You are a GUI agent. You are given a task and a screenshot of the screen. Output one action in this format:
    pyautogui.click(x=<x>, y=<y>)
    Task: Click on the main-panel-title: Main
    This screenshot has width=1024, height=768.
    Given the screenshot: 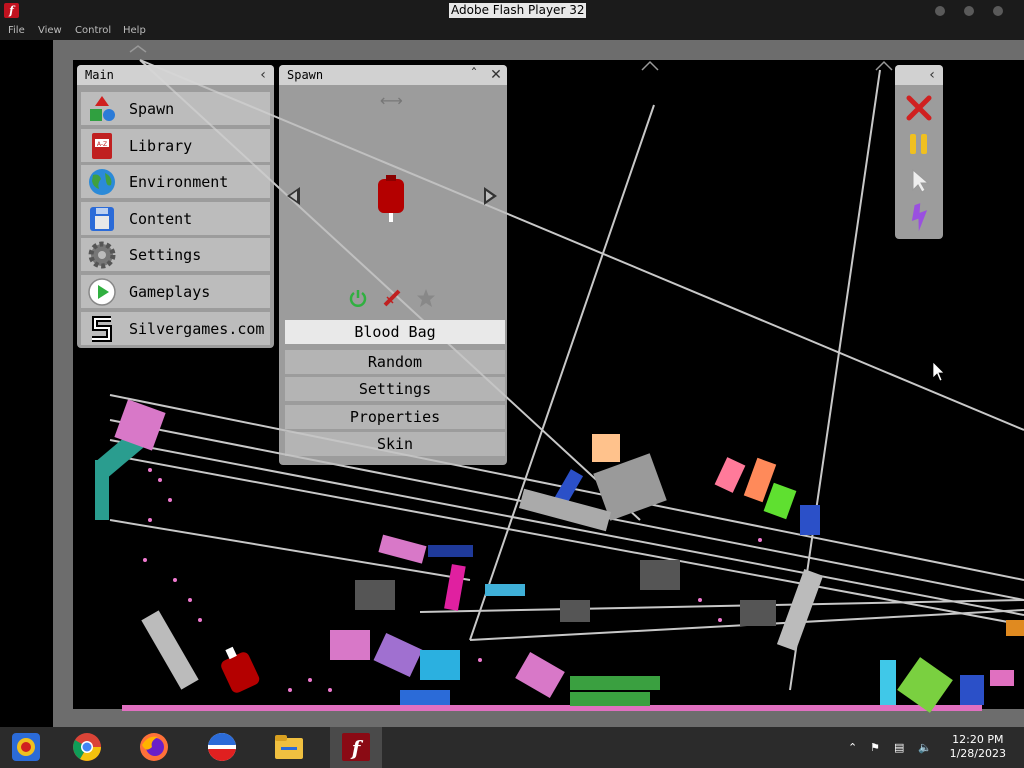 What is the action you would take?
    pyautogui.click(x=99, y=75)
    